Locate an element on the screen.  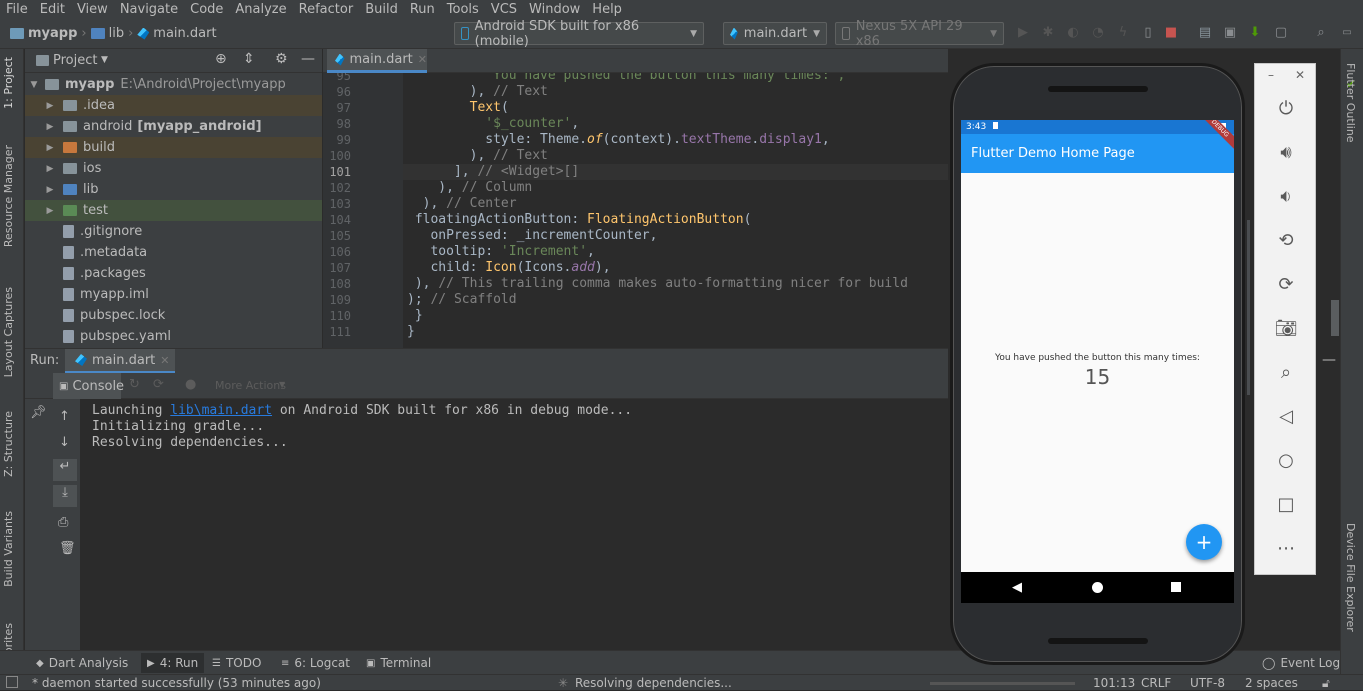
stop-icon: ■ is located at coordinates (1171, 33).